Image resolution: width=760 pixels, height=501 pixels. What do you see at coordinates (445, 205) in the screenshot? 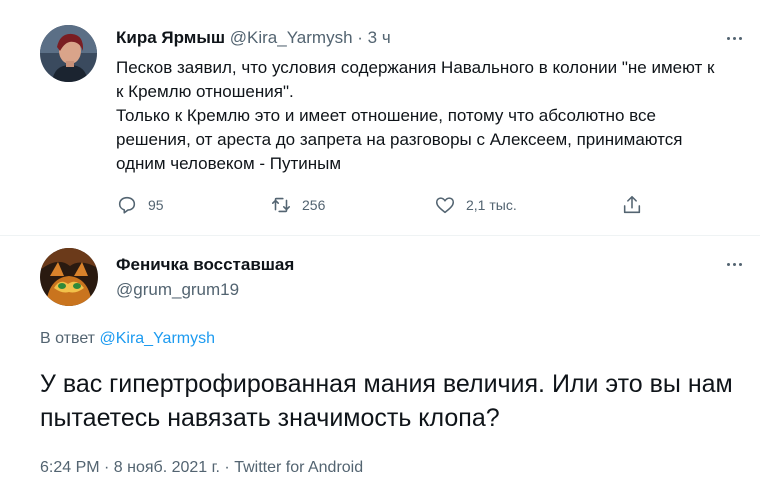
I see `like-icon` at bounding box center [445, 205].